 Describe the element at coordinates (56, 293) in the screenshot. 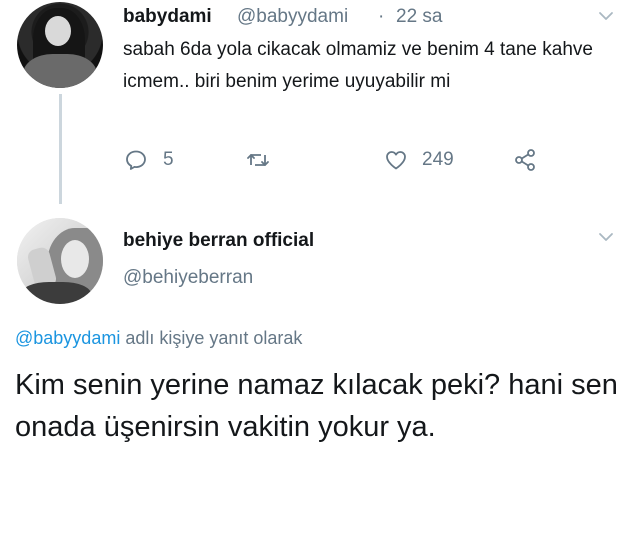

I see `avatar-clothing` at that location.